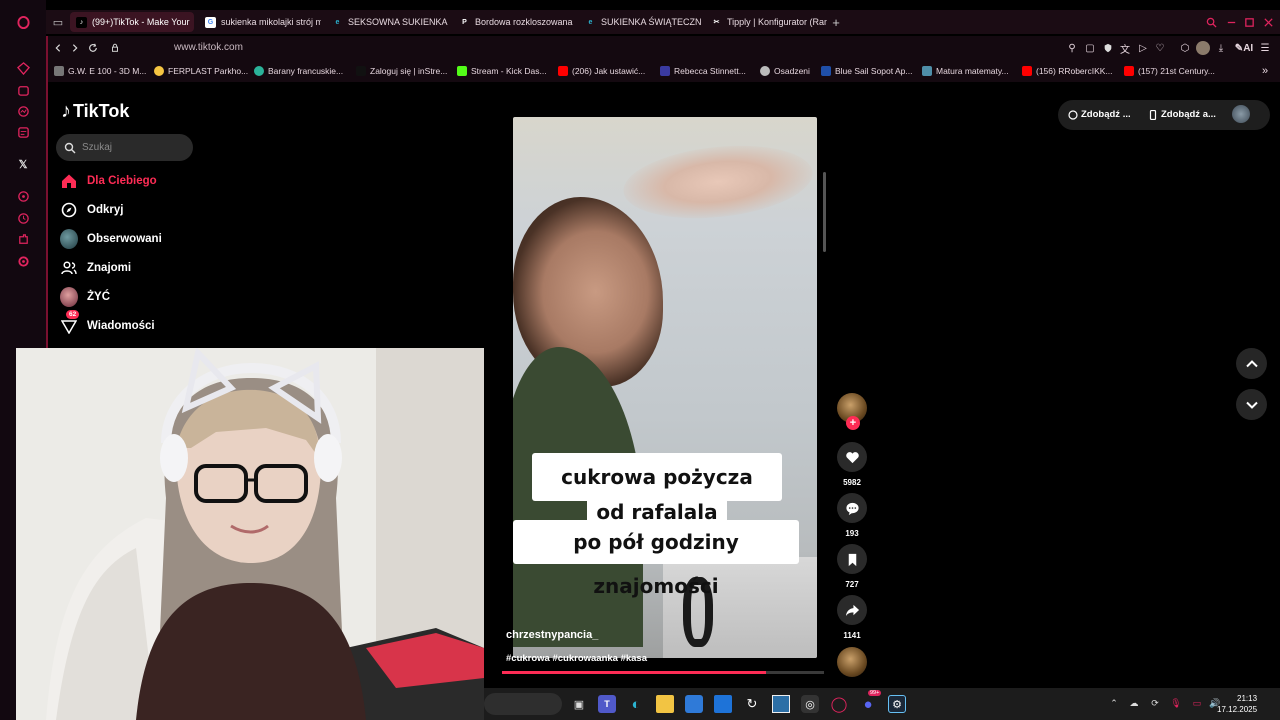 The width and height of the screenshot is (1280, 720). What do you see at coordinates (1134, 703) in the screenshot?
I see `onedrive-icon: ☁` at bounding box center [1134, 703].